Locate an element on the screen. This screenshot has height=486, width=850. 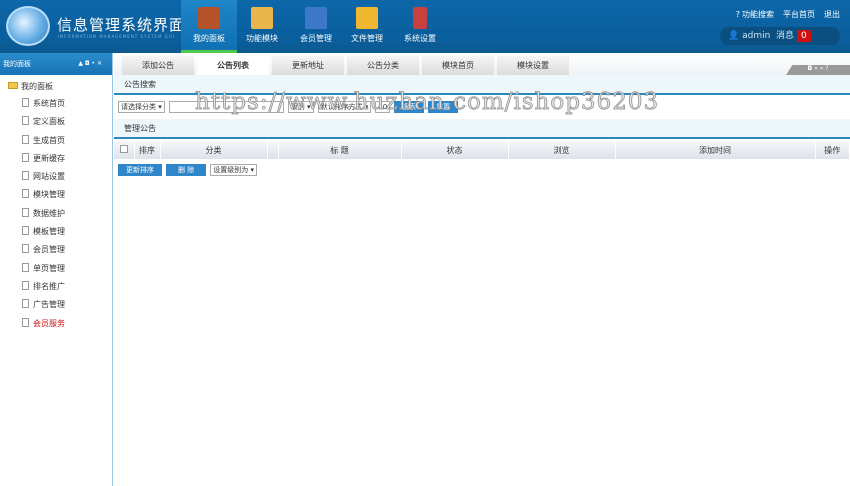
sidebar-item: 网站设置 is located at coordinates (56, 177).